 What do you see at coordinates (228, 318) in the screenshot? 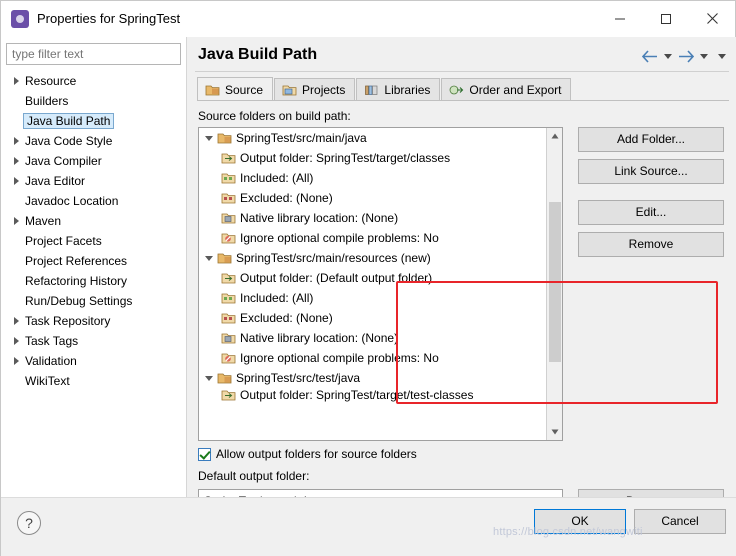
I see `exclude-icon` at bounding box center [228, 318].